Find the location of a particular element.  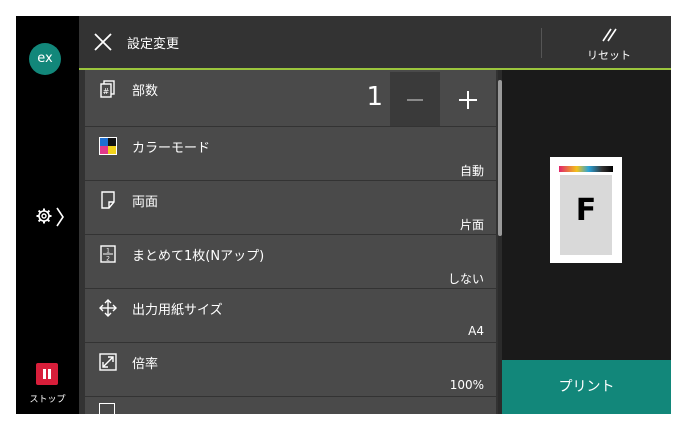

stop-label: ストップ is located at coordinates (47, 400).